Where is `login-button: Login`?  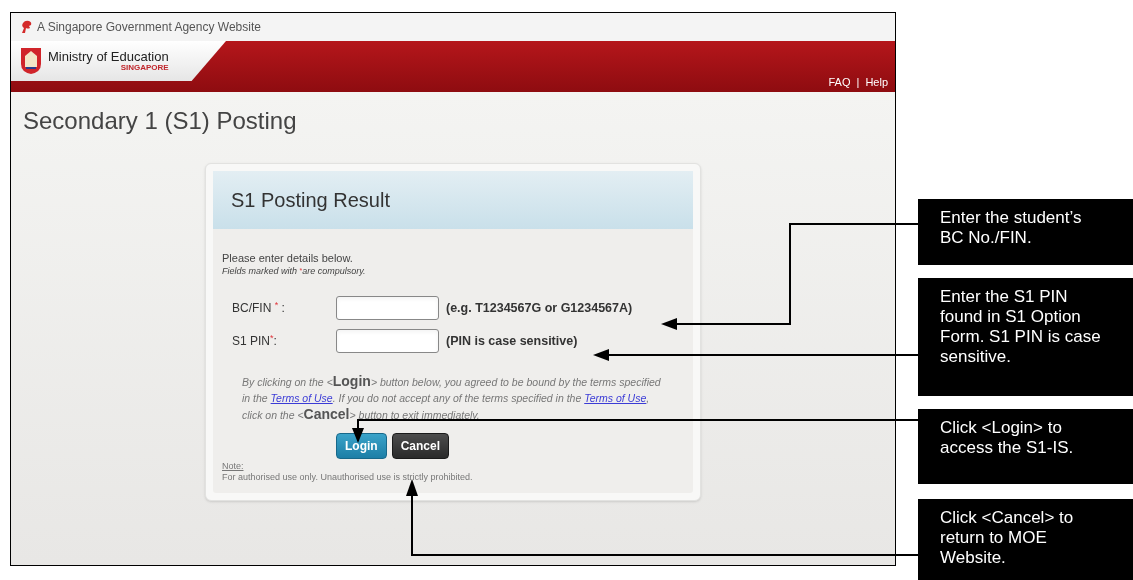 login-button: Login is located at coordinates (361, 446).